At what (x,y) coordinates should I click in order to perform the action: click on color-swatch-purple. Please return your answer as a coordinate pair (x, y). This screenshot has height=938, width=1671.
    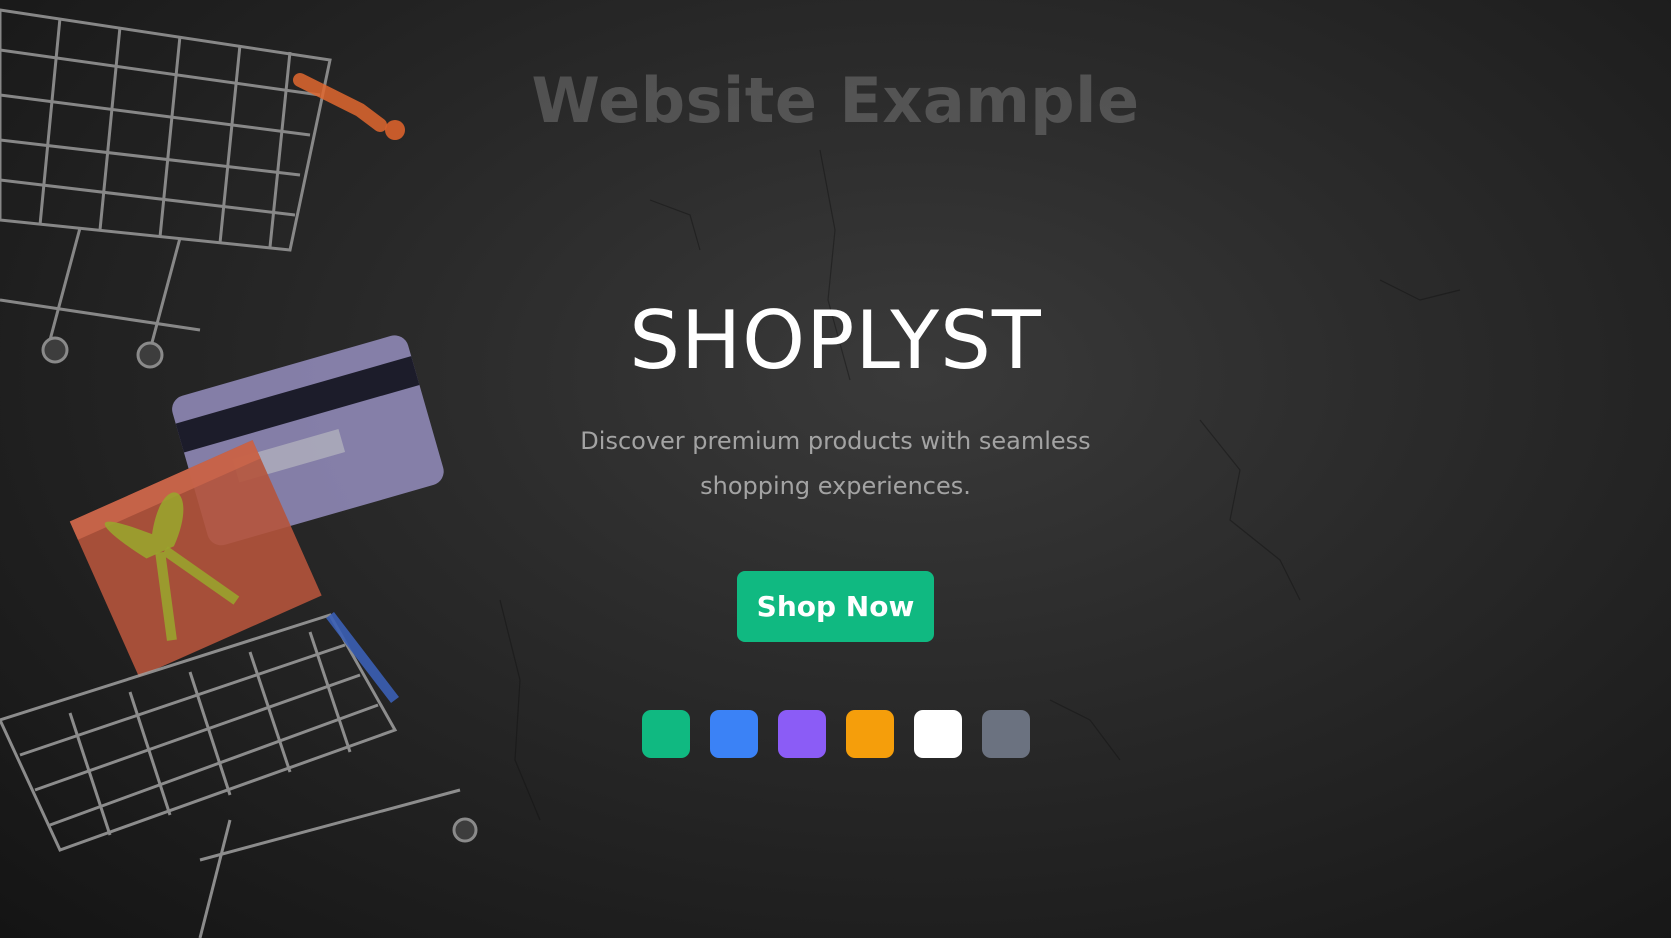
    Looking at the image, I should click on (801, 734).